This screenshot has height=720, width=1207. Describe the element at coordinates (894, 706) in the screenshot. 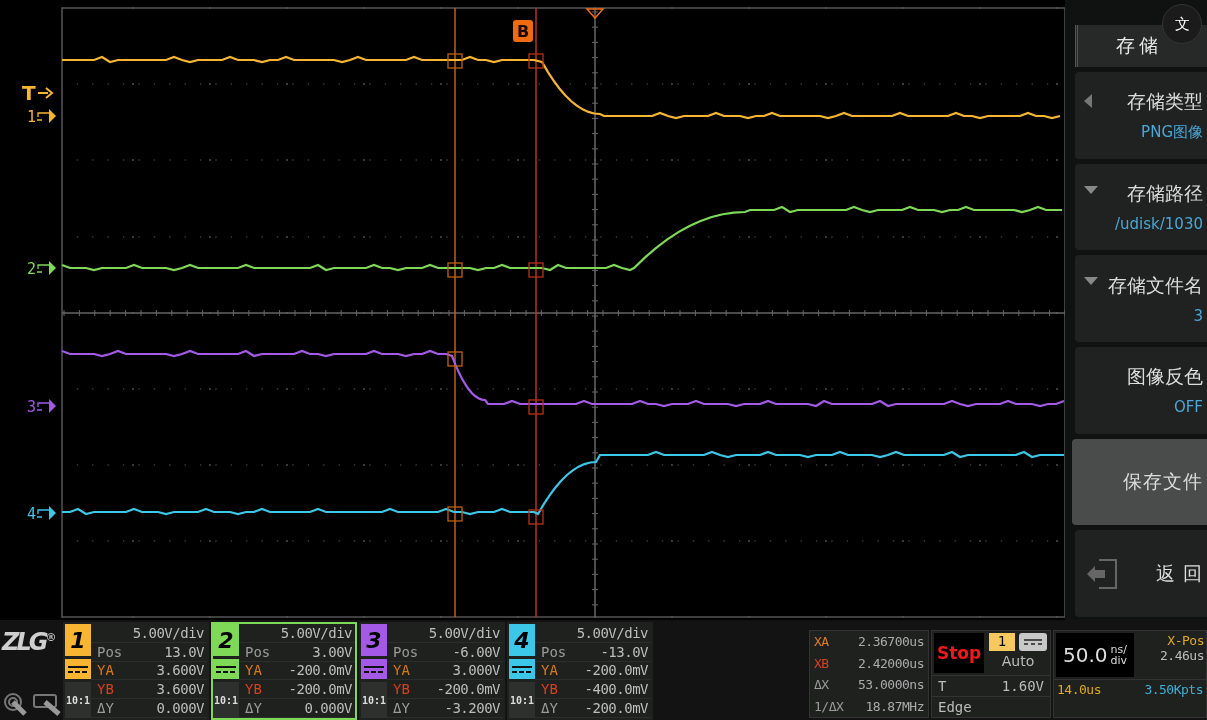

I see `readout-value: 18.87MHz` at that location.